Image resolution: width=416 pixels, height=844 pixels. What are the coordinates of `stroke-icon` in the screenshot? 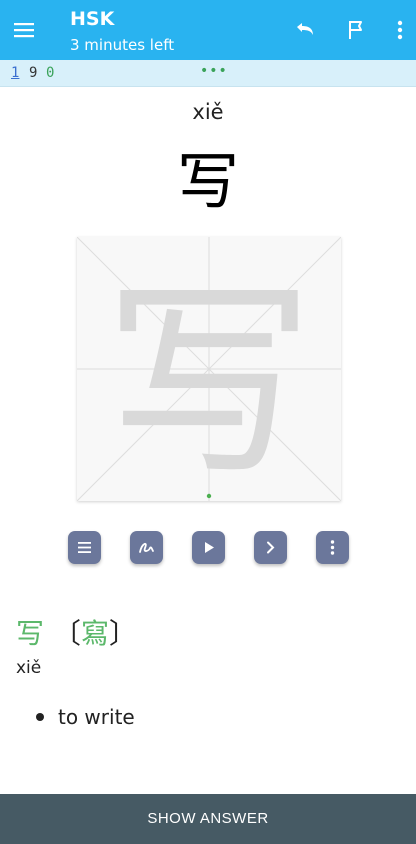 It's located at (146, 547).